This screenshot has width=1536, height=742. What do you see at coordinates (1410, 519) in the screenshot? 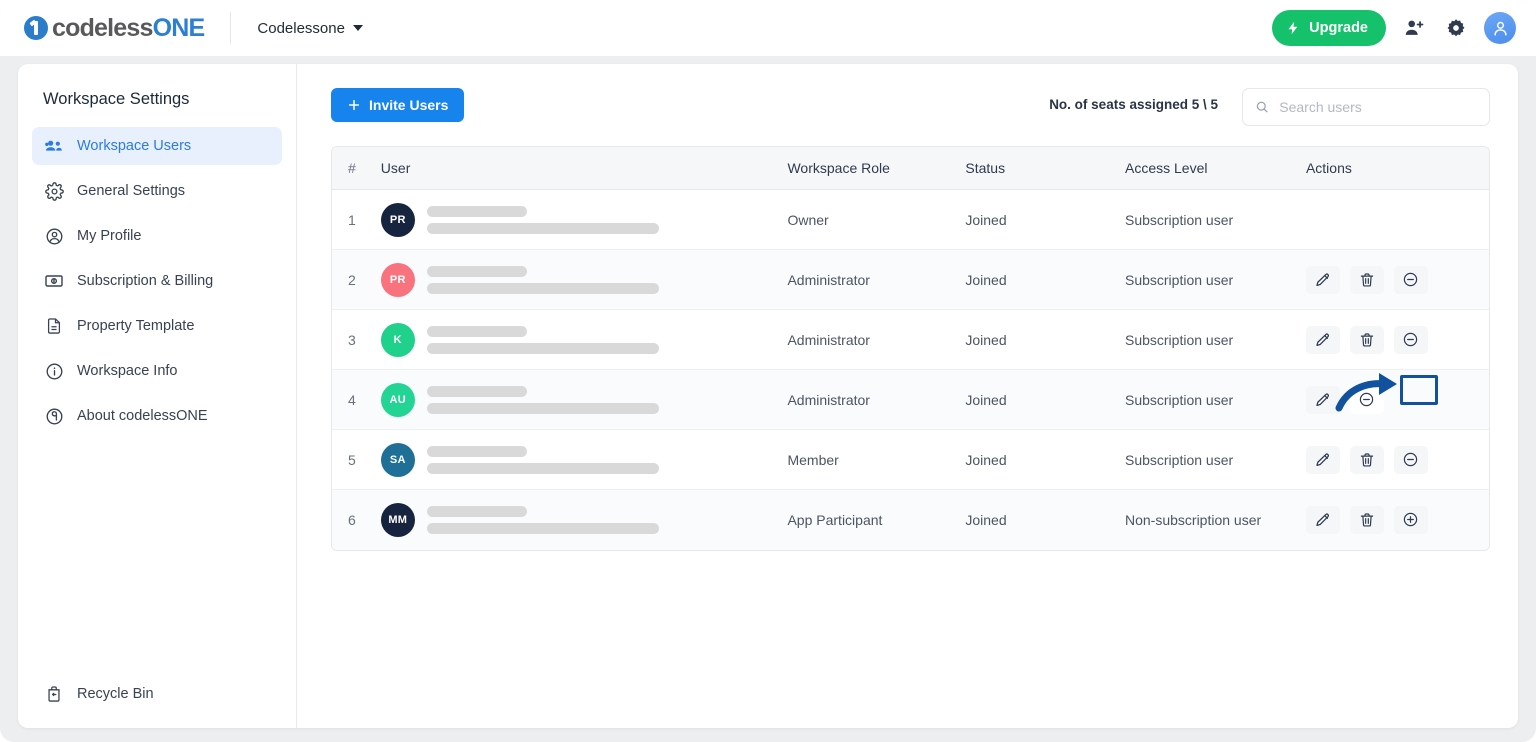
I see `add-to-subscription-button` at bounding box center [1410, 519].